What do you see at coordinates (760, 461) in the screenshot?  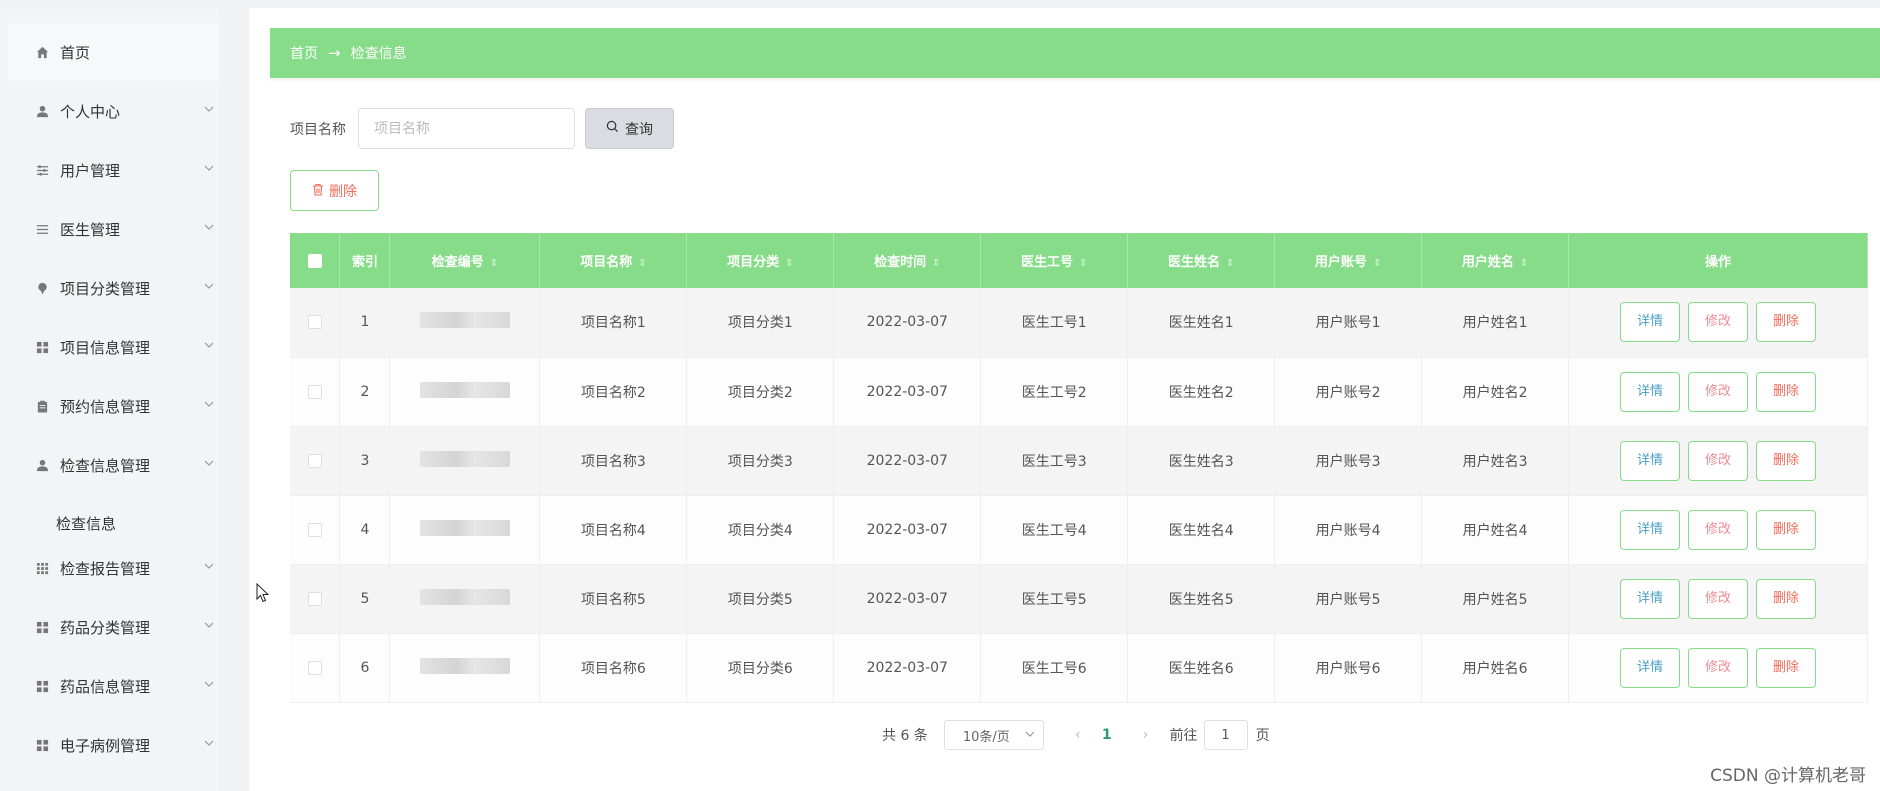 I see `project-category-cell: 项目分类3` at bounding box center [760, 461].